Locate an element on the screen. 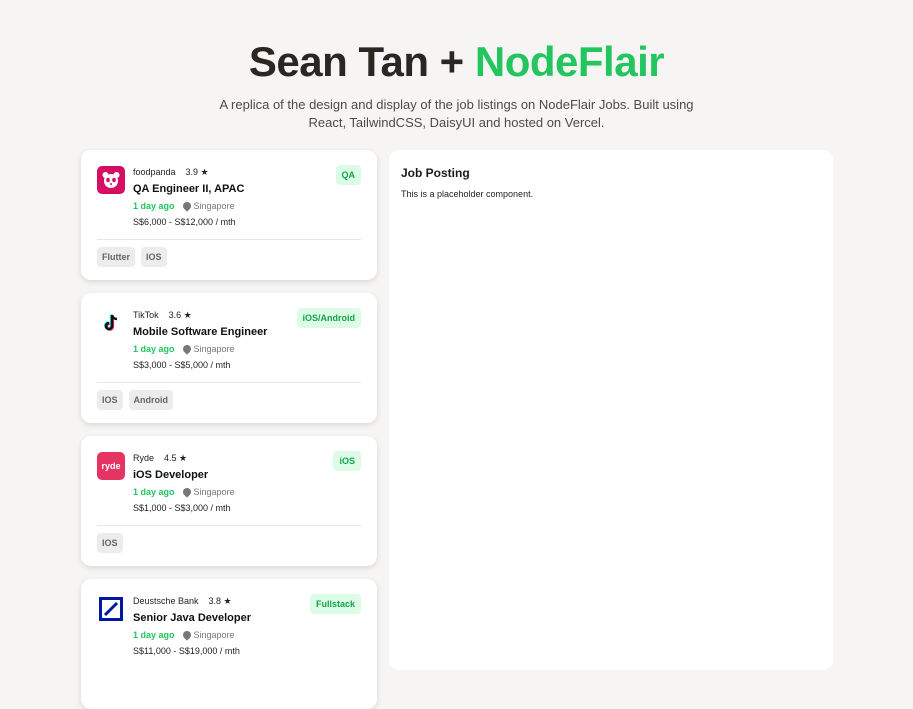  job-category-tag: iOS is located at coordinates (347, 461).